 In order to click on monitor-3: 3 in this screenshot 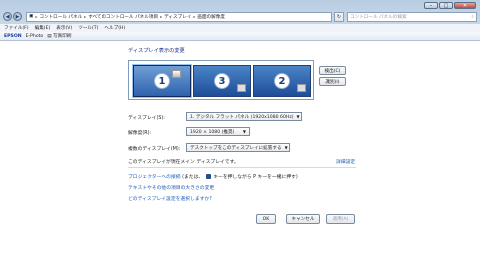, I will do `click(222, 81)`.